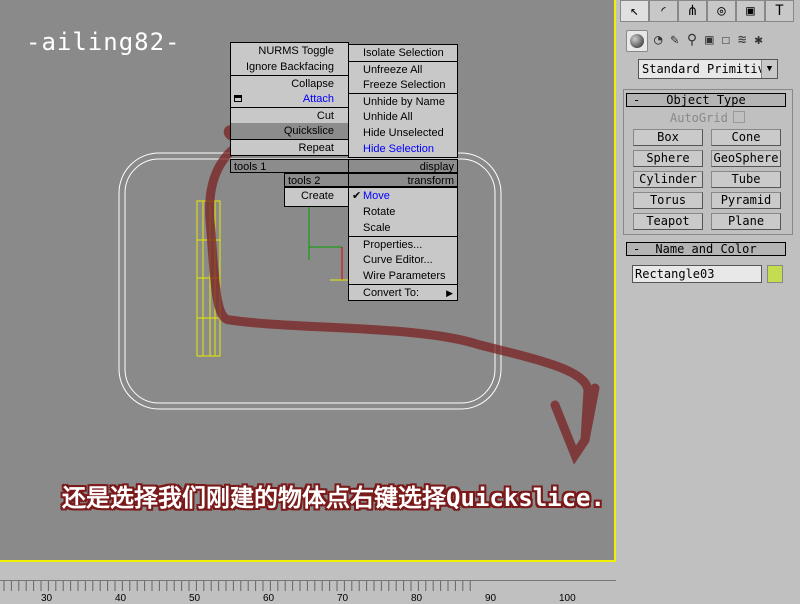 The image size is (800, 604). What do you see at coordinates (403, 276) in the screenshot?
I see `menu-item-wire-parameters: Wire Parameters` at bounding box center [403, 276].